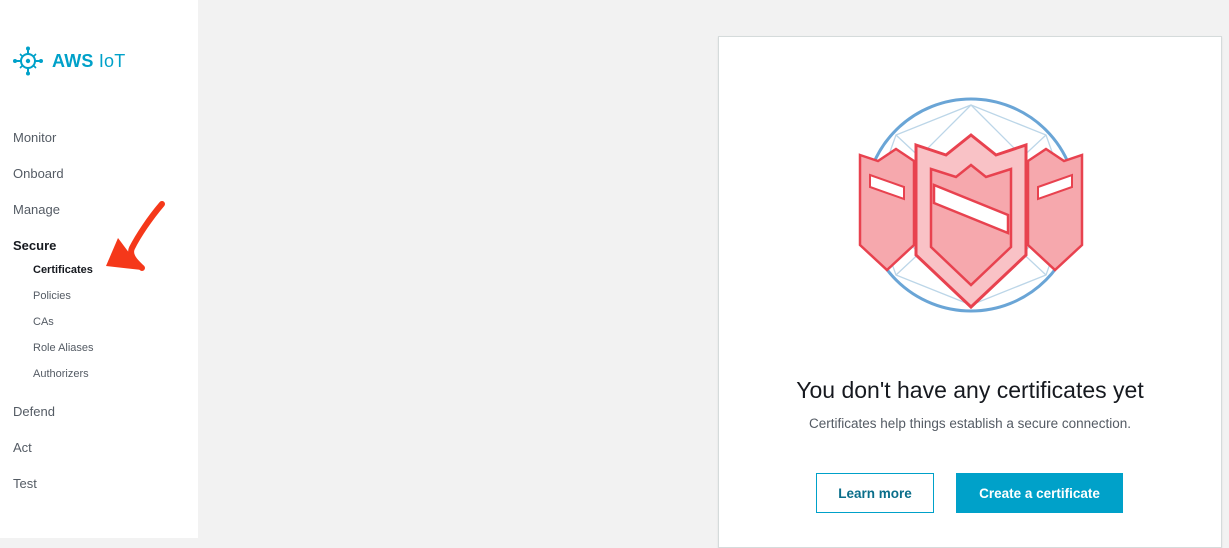  Describe the element at coordinates (63, 348) in the screenshot. I see `nav-subitem-role-aliases: Role Aliases` at that location.